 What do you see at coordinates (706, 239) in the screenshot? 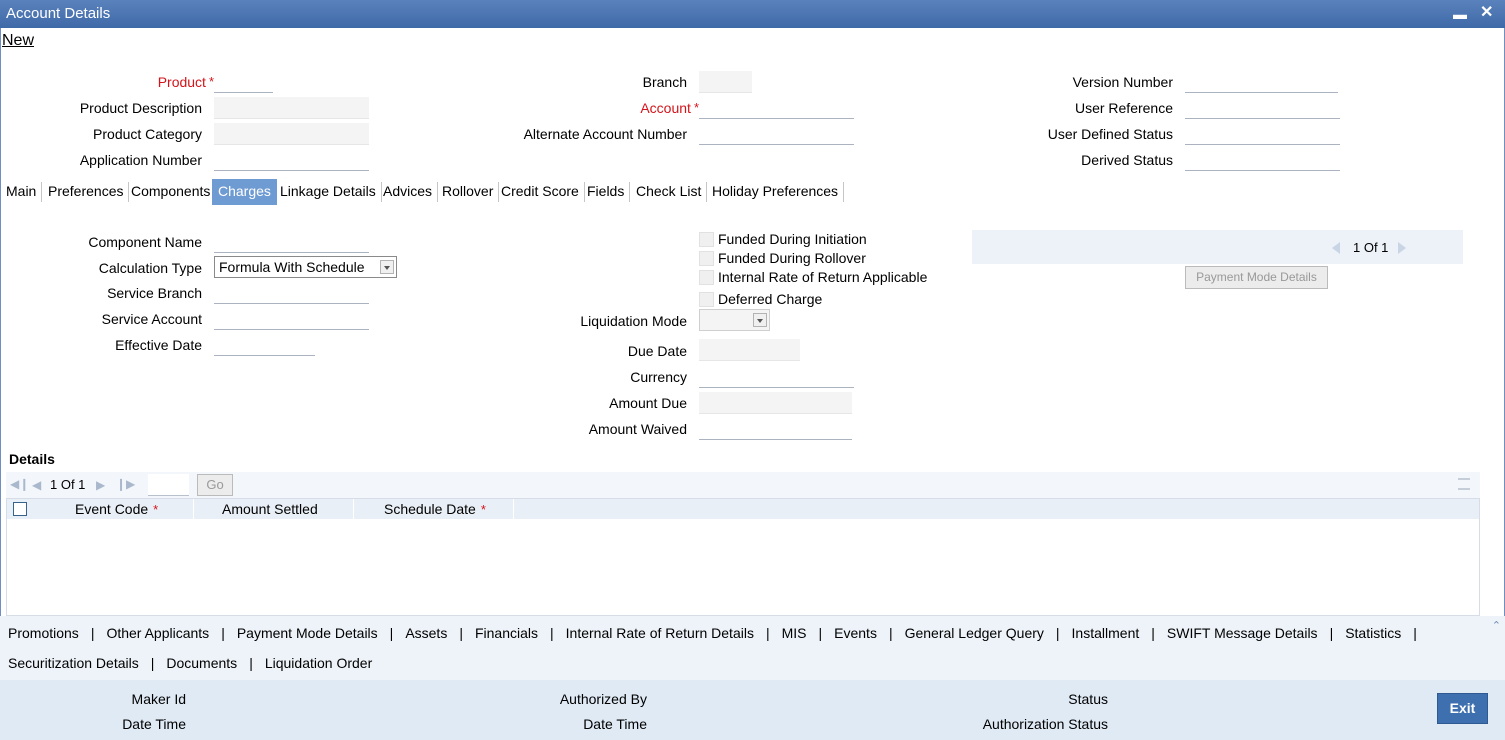
I see `funded-during-initiation-checkbox` at bounding box center [706, 239].